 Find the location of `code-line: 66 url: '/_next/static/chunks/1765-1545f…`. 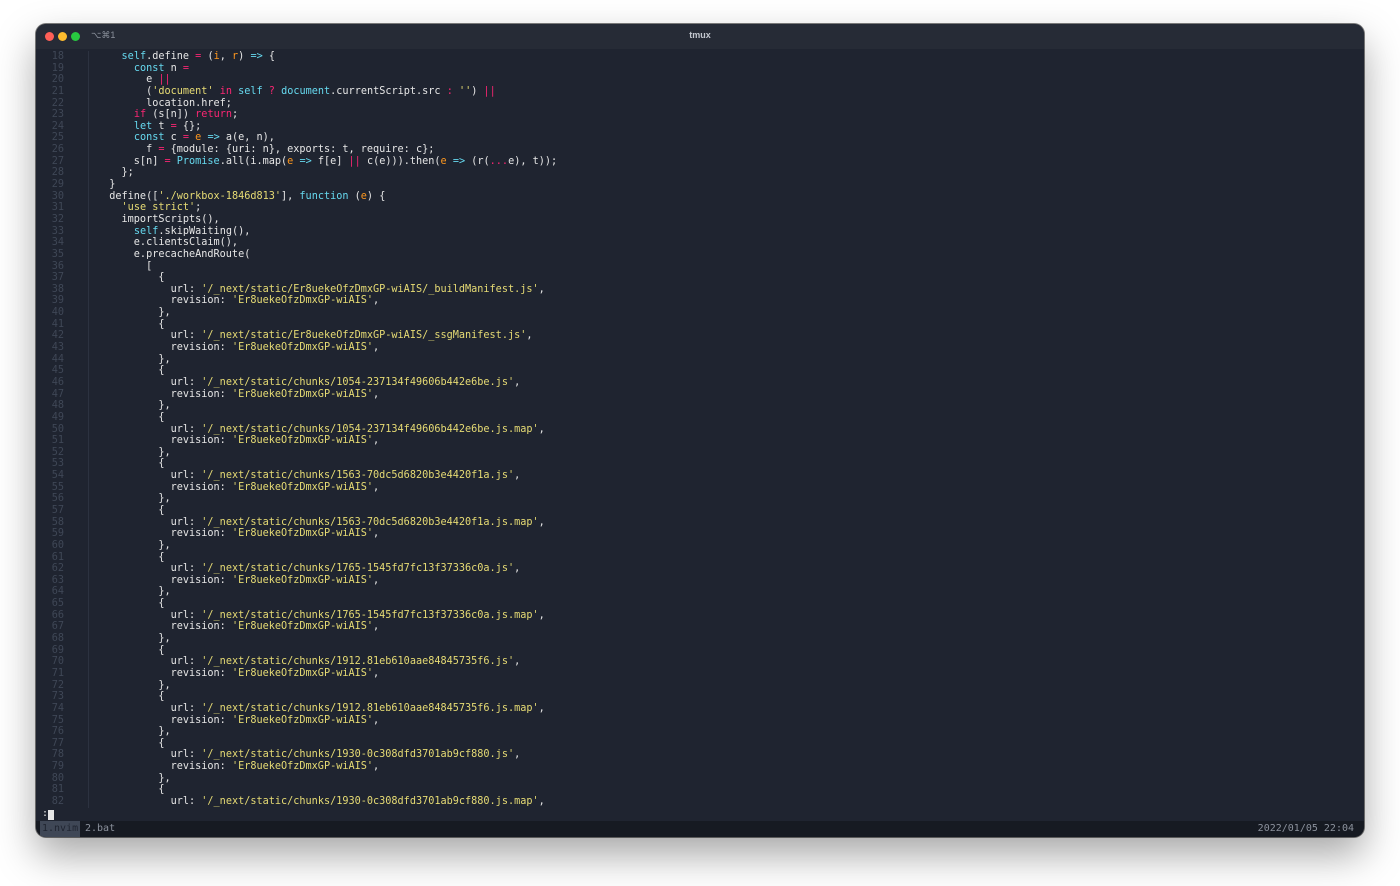

code-line: 66 url: '/_next/static/chunks/1765-1545f… is located at coordinates (700, 616).